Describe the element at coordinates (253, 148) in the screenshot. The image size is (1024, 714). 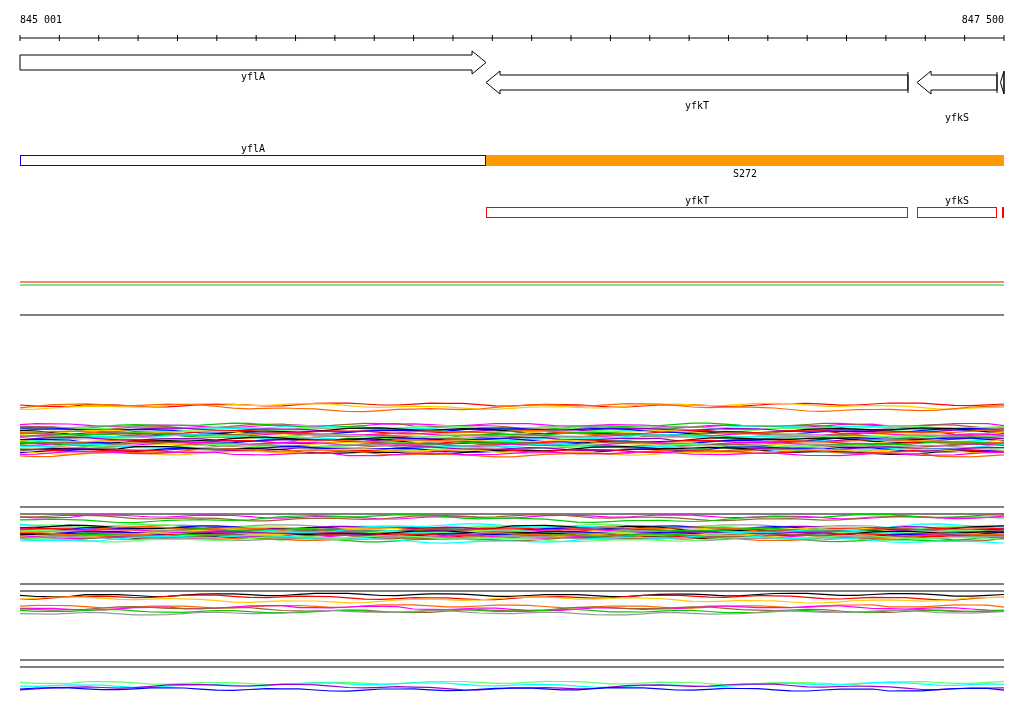
I see `feature-label: yflA` at that location.